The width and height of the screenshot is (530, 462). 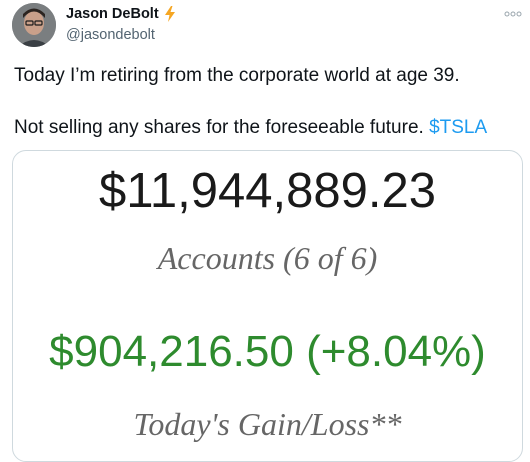 I want to click on more-dots-icon, so click(x=513, y=11).